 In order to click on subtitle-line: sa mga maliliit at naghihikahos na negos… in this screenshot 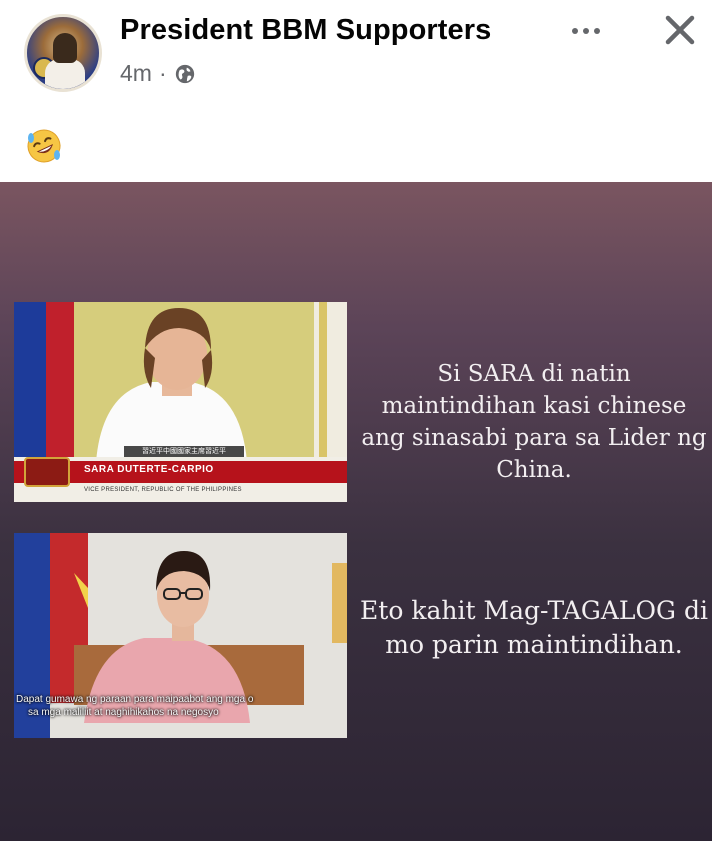, I will do `click(123, 712)`.